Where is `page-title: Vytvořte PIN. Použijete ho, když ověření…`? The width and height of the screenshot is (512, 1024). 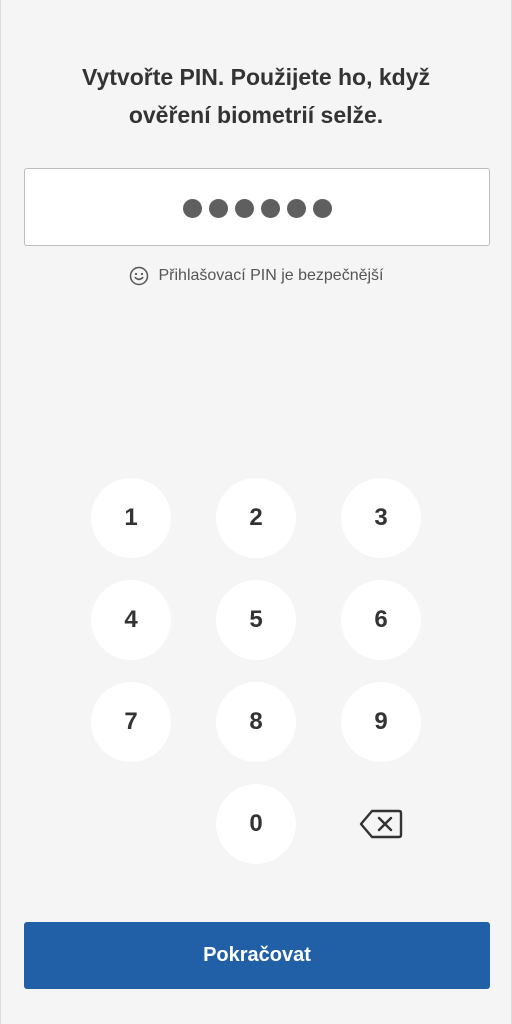 page-title: Vytvořte PIN. Použijete ho, když ověření… is located at coordinates (256, 96).